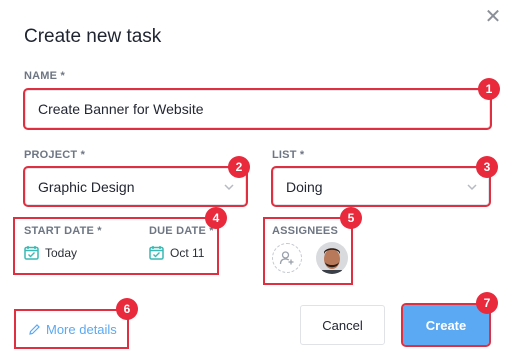 This screenshot has height=364, width=514. I want to click on due-date-label: DUE DATE *, so click(181, 231).